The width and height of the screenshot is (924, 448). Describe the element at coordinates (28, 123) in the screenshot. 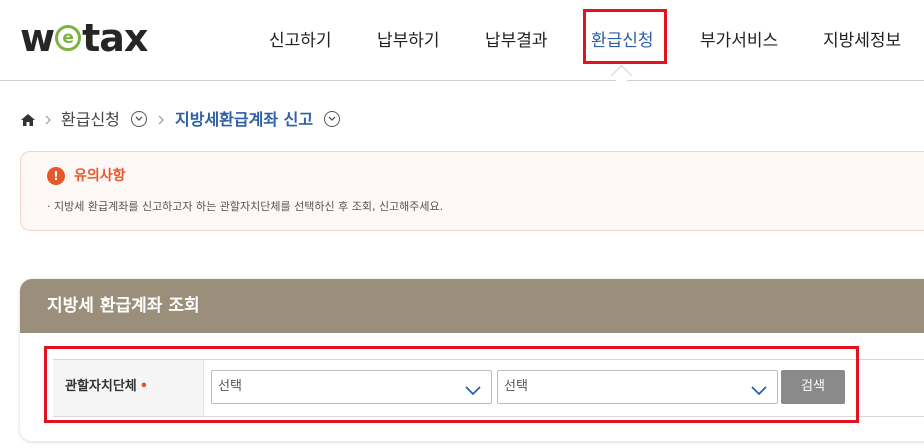

I see `home-icon` at that location.